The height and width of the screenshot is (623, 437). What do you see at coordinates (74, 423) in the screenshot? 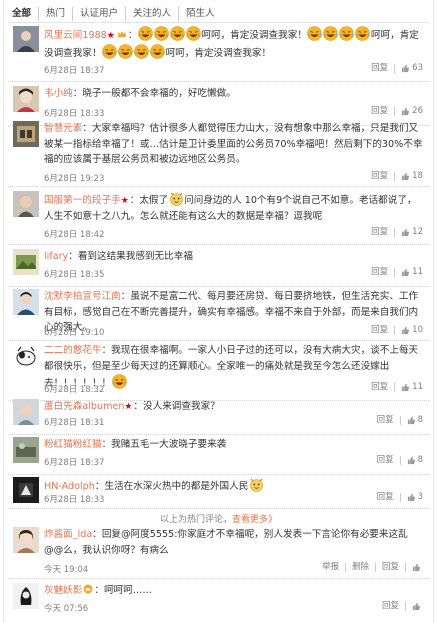
I see `comment-time: 6月28日 18:31` at bounding box center [74, 423].